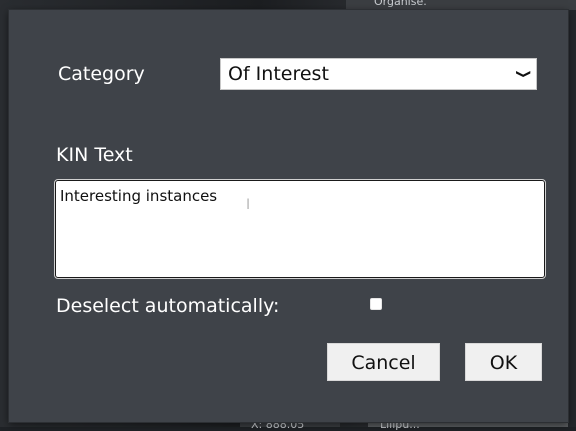 This screenshot has width=576, height=431. What do you see at coordinates (503, 362) in the screenshot?
I see `ok-button: OK` at bounding box center [503, 362].